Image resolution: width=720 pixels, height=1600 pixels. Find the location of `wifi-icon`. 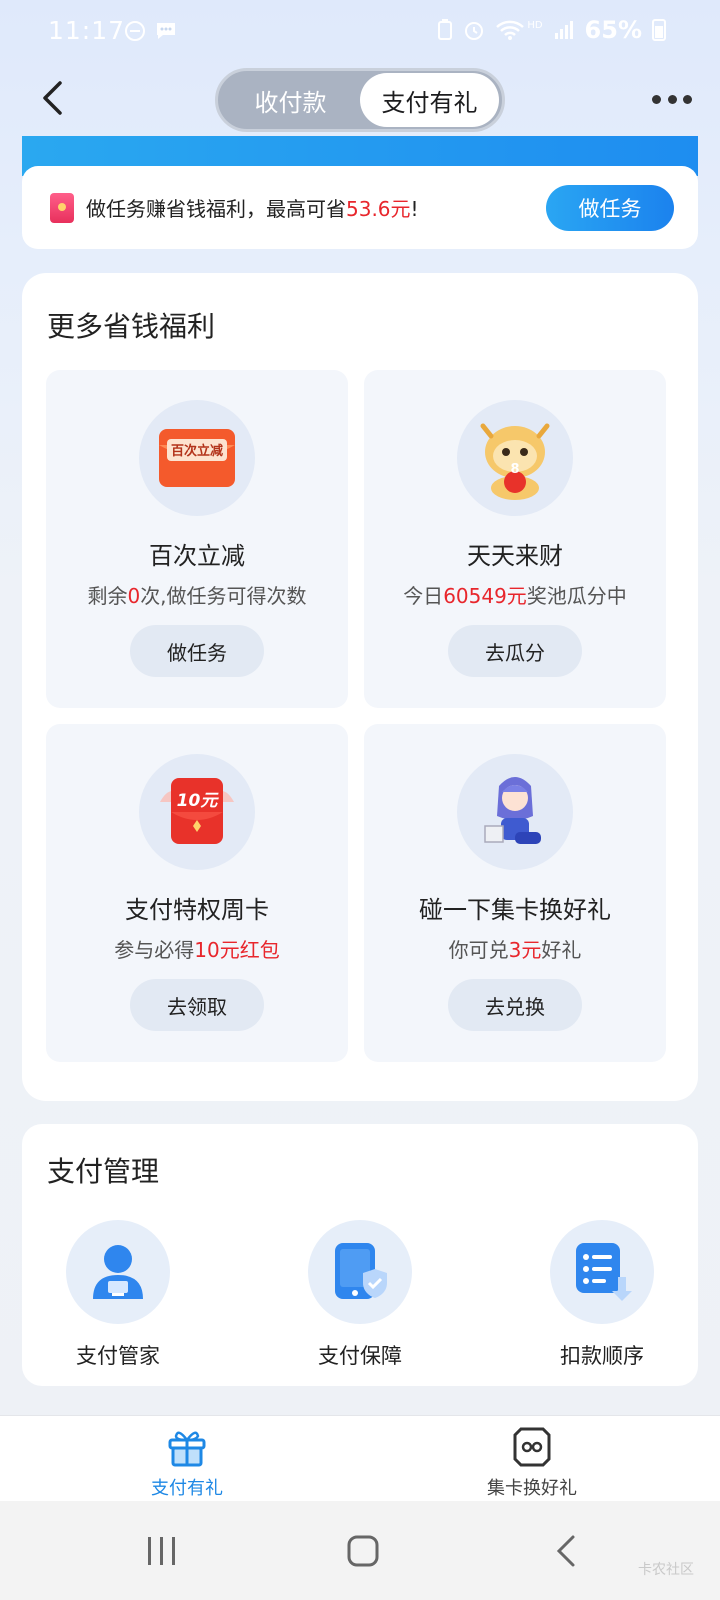

wifi-icon is located at coordinates (510, 30).